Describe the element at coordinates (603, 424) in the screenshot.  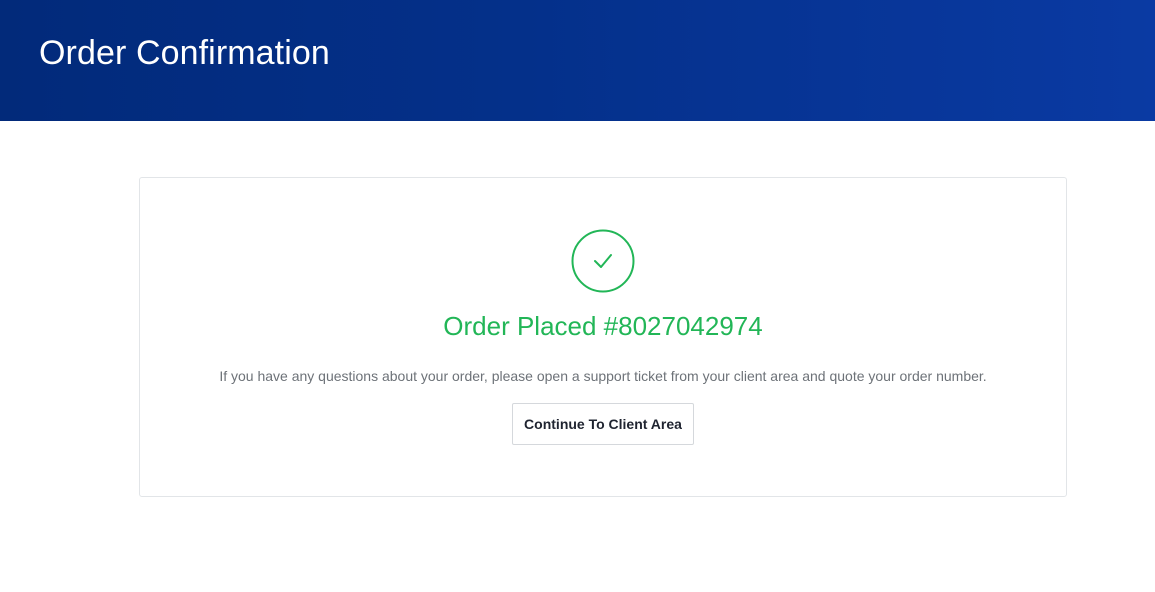
I see `continue-to-client-area-button: Continue To Client Area` at that location.